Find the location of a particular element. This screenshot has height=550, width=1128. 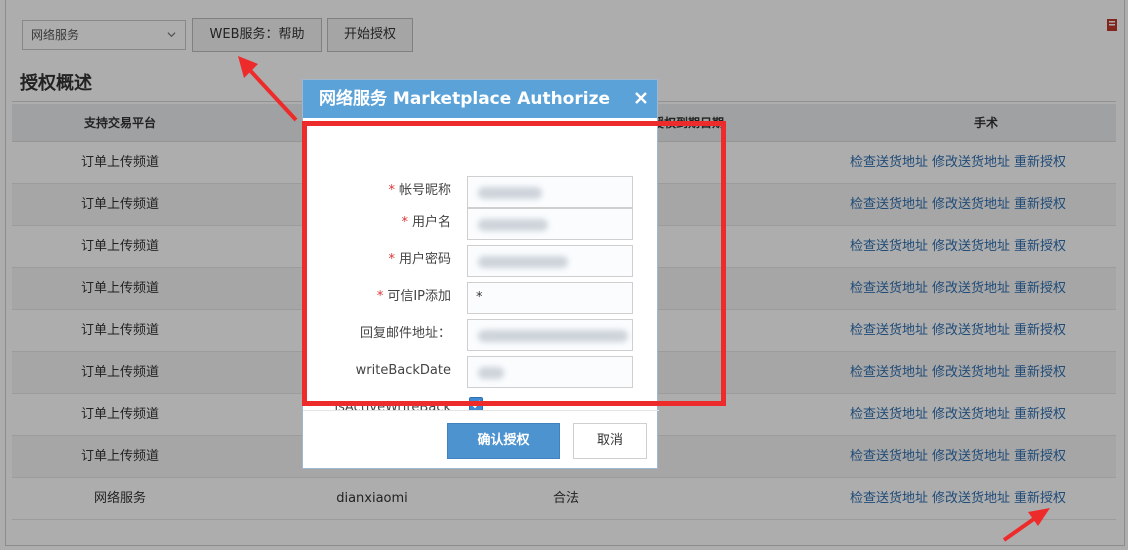

reply-email-label-text: 回复邮件地址： is located at coordinates (405, 333).